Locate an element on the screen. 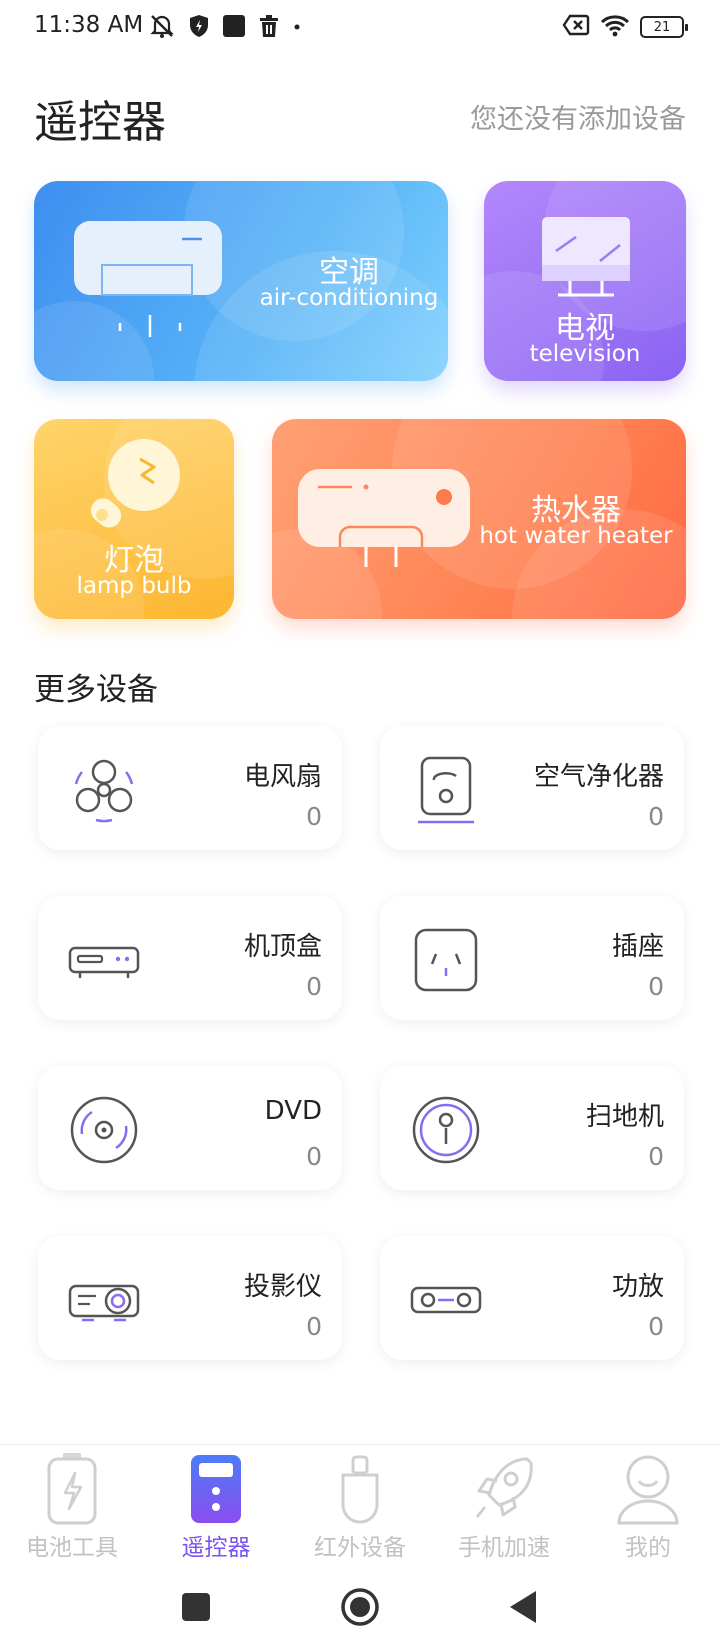 This screenshot has height=1650, width=720. nav-item-battery-tools: 电池工具 is located at coordinates (72, 1505).